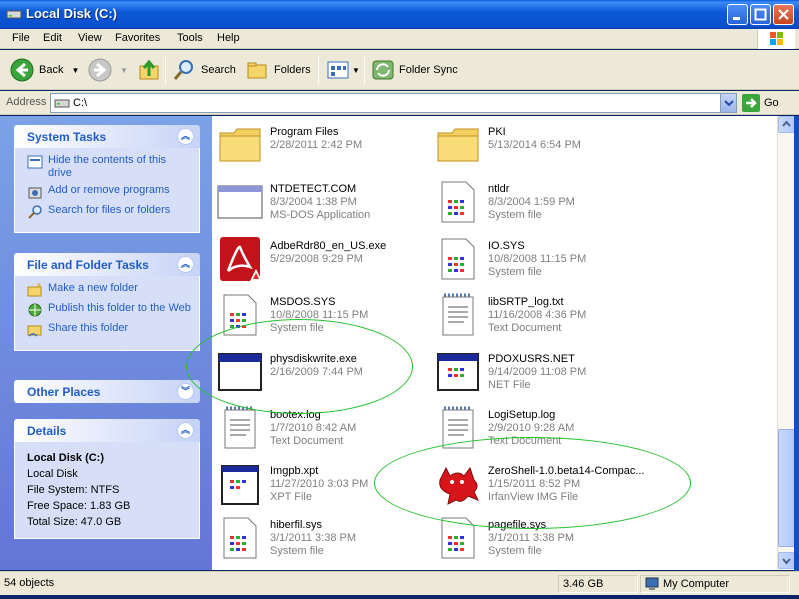  Describe the element at coordinates (458, 484) in the screenshot. I see `irfanview-cat-icon` at that location.